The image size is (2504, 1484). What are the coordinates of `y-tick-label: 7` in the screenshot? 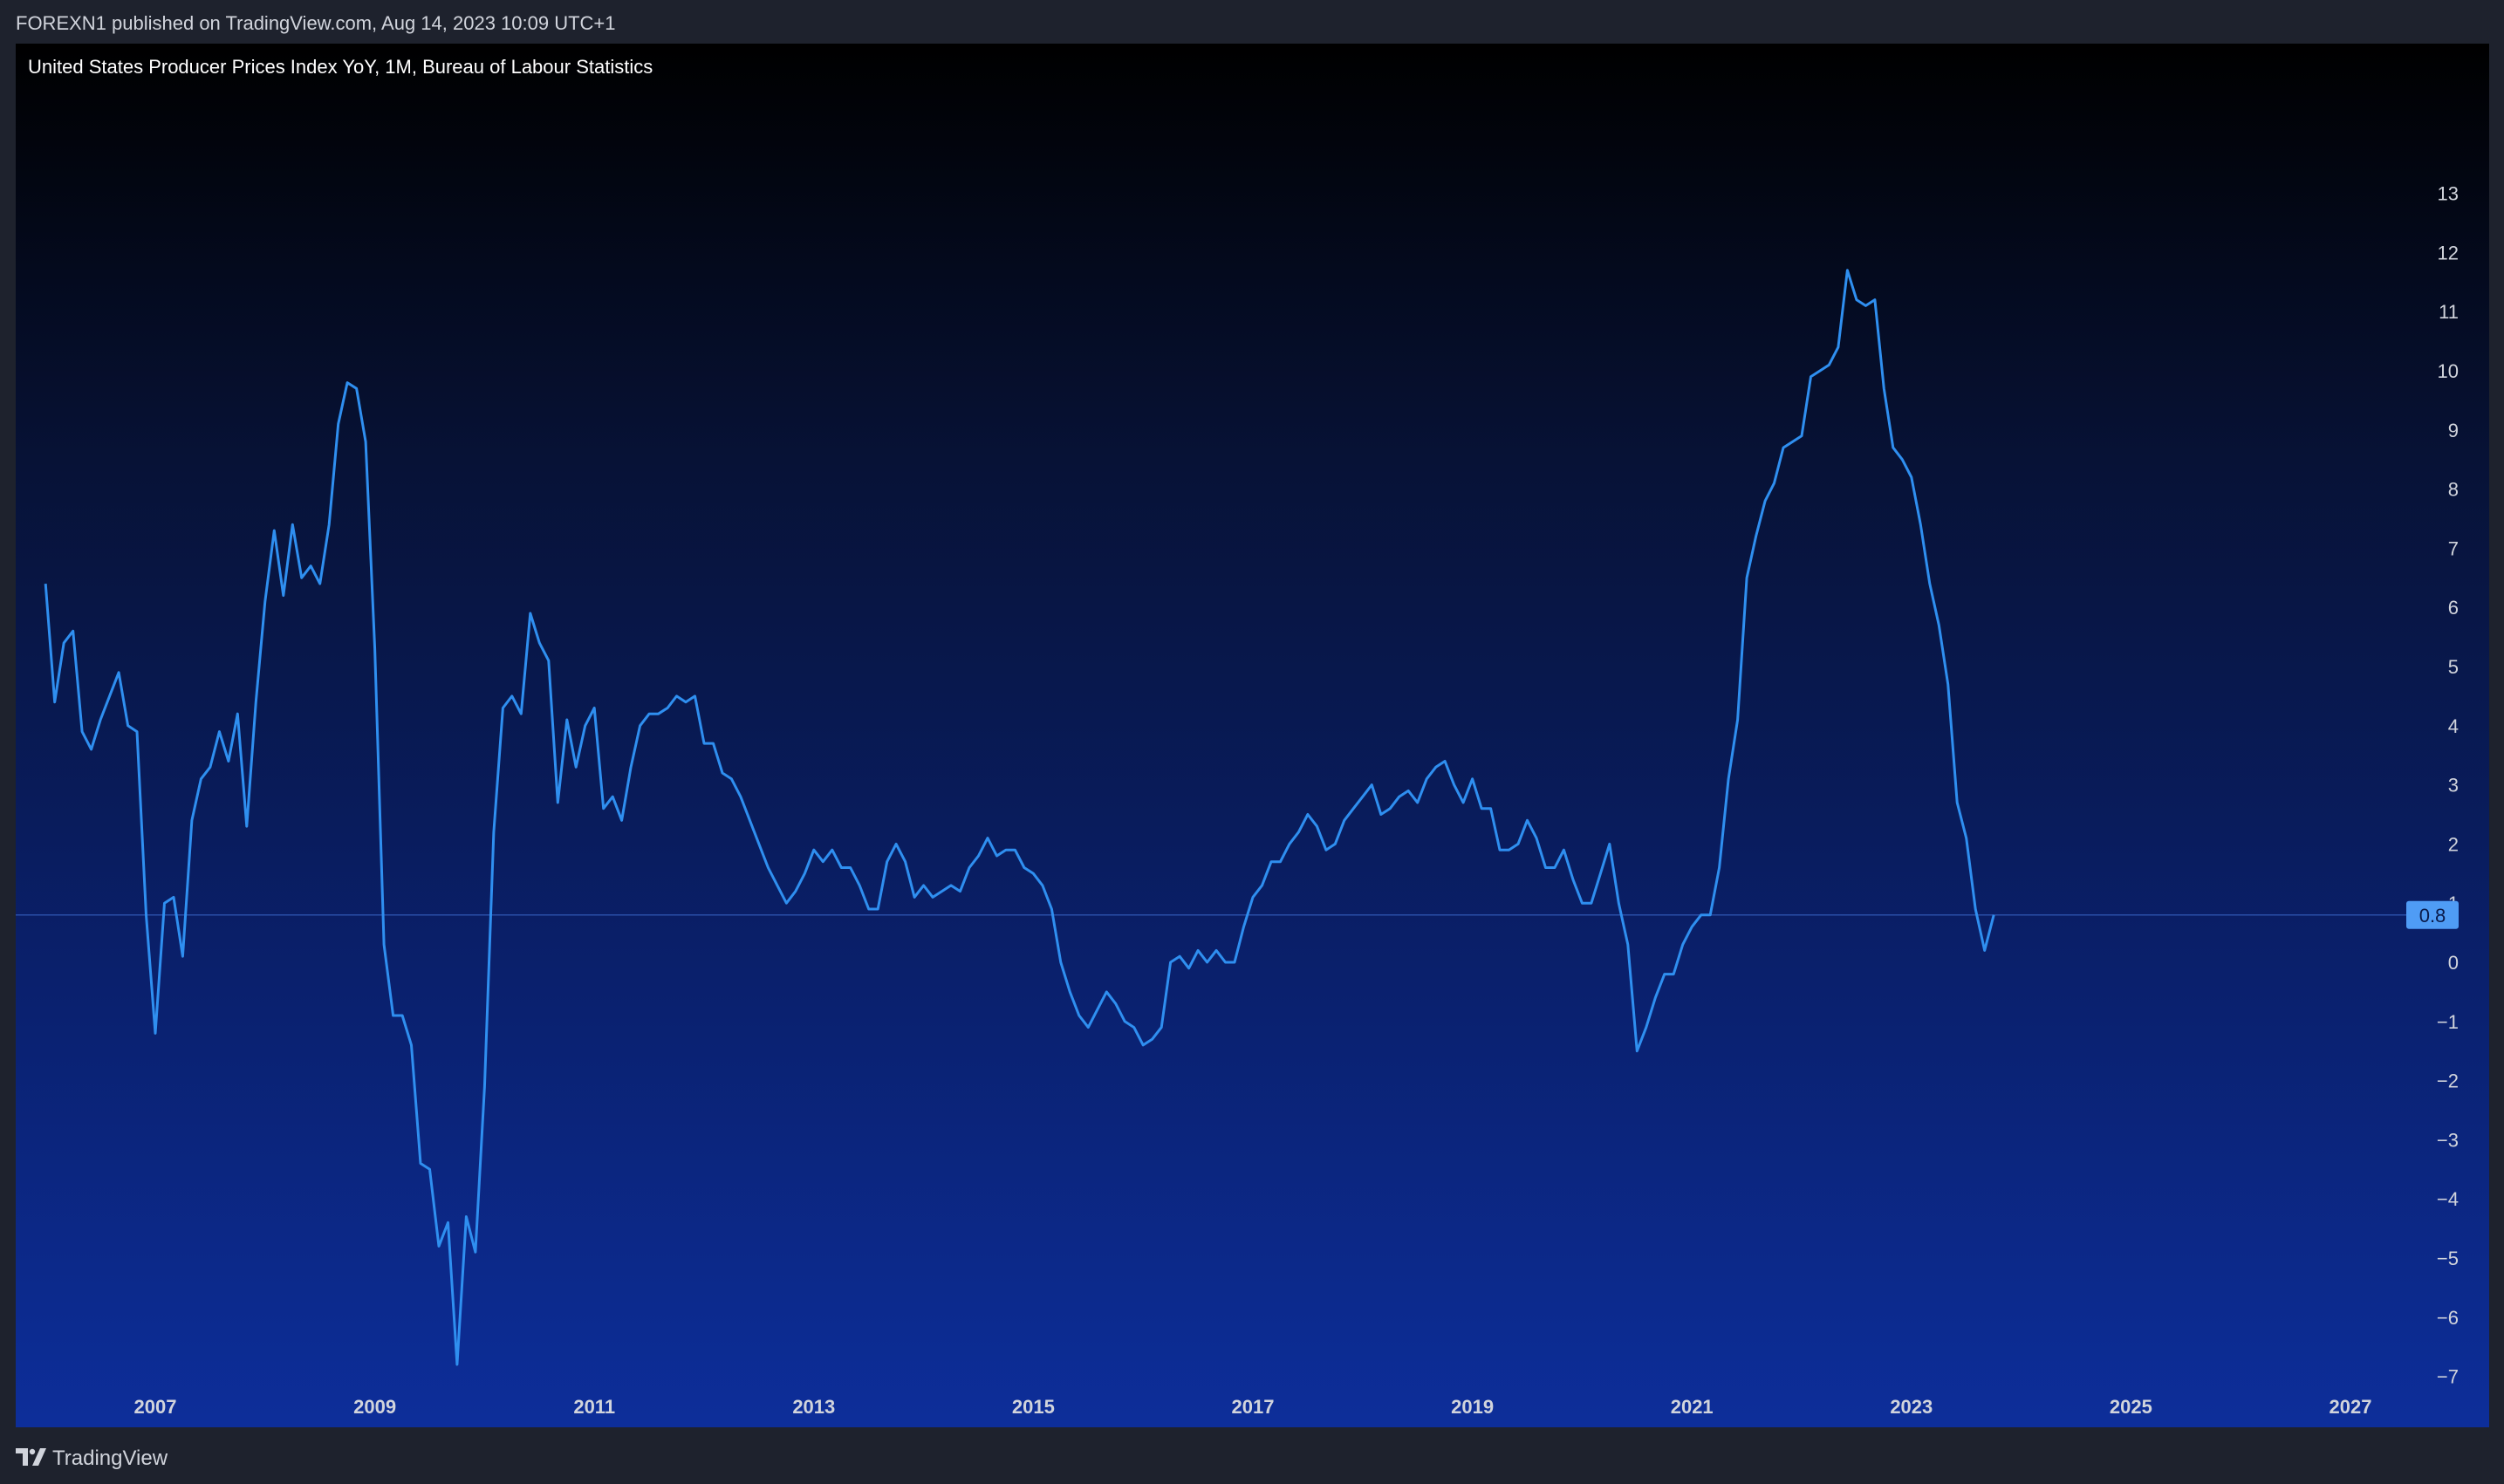 It's located at (2453, 548).